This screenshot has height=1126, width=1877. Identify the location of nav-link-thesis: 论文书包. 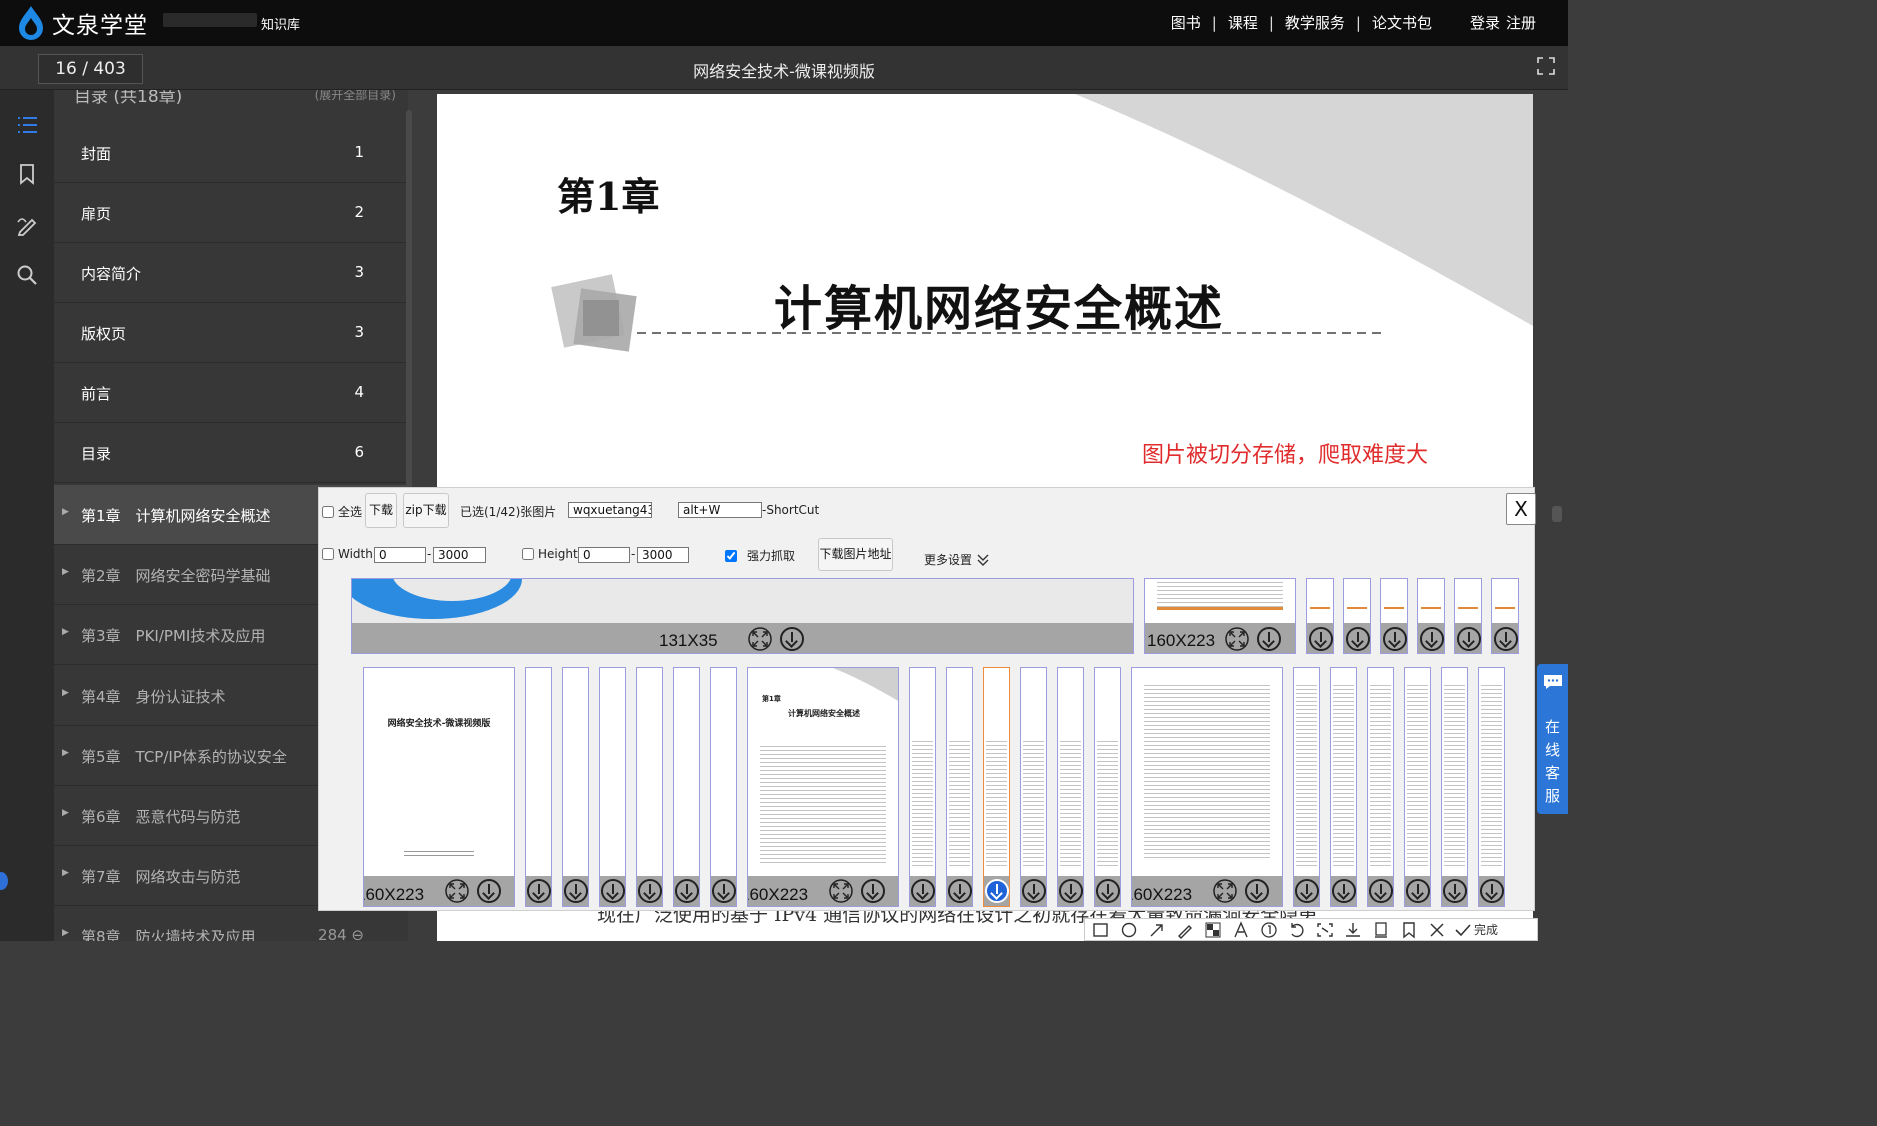
(1402, 22).